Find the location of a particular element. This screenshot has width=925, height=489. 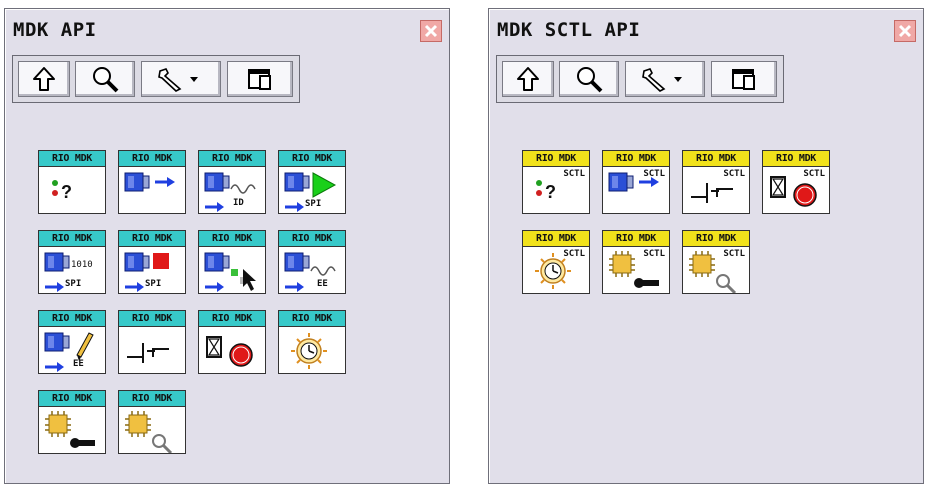

ee-wave-icon is located at coordinates (310, 272).